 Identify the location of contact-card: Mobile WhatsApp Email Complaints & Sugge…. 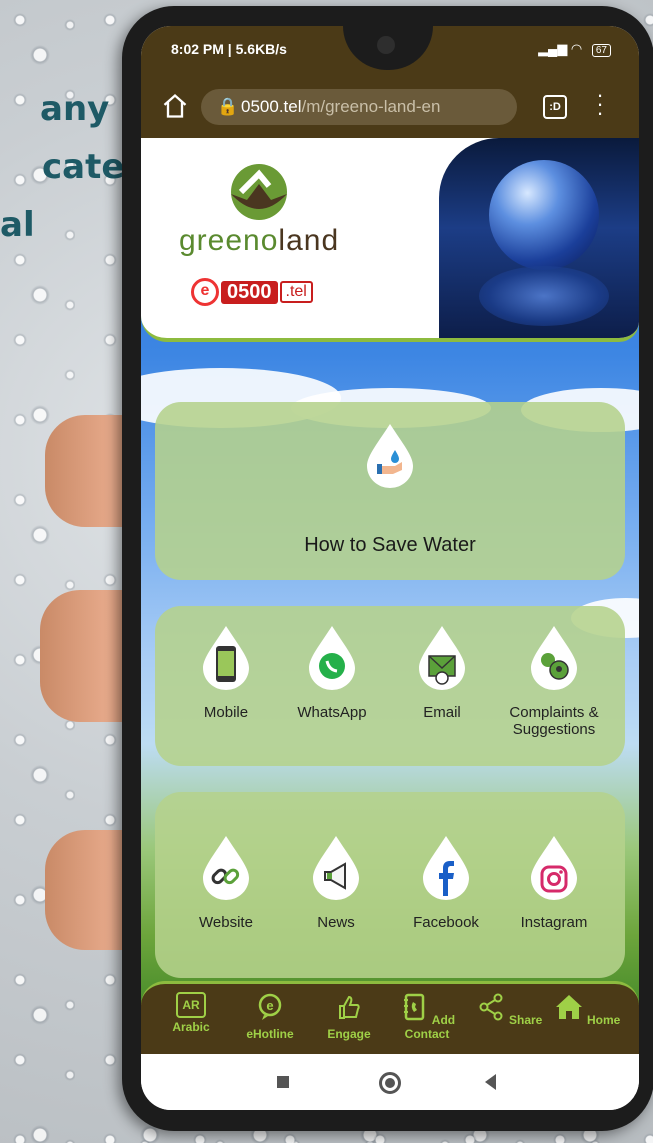
(390, 686).